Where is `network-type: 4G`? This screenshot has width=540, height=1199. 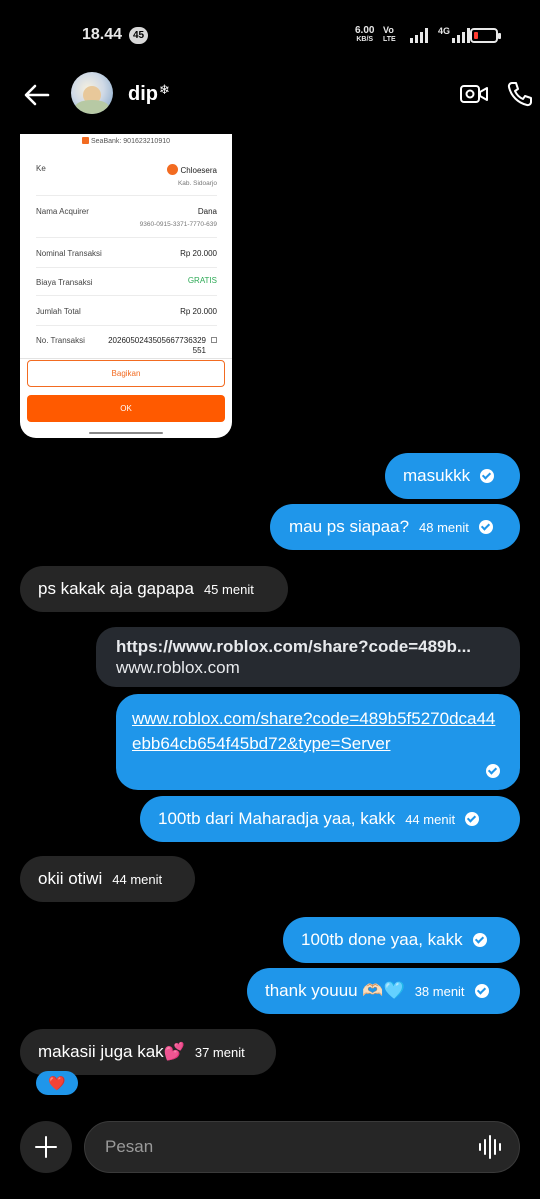
network-type: 4G is located at coordinates (444, 31).